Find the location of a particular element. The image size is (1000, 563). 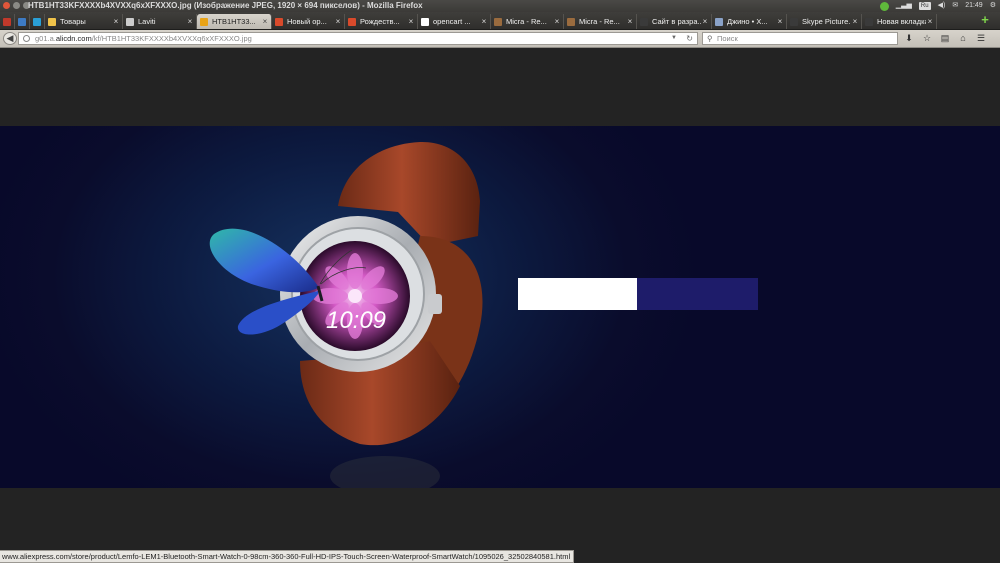

gear-icon: ⚙ is located at coordinates (993, 6).